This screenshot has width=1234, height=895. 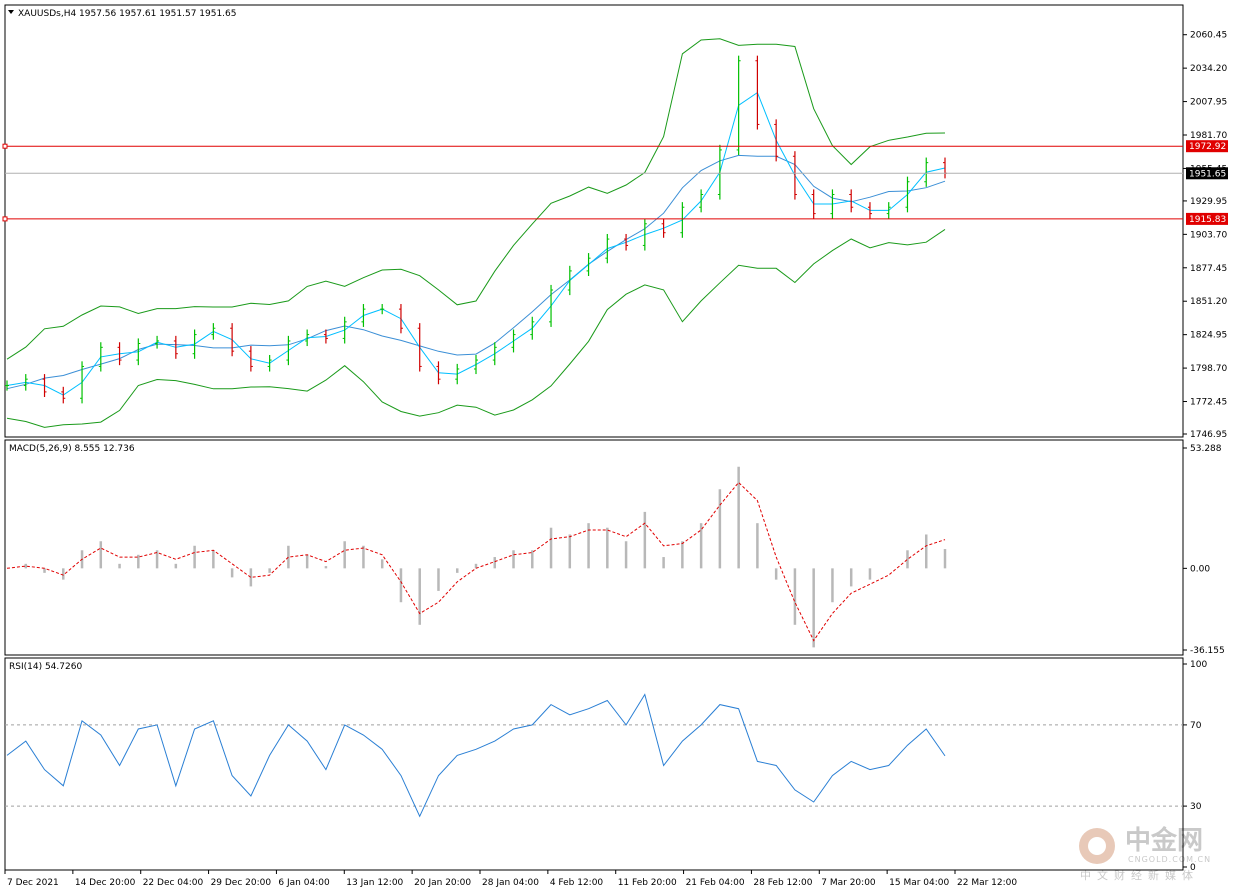 I want to click on time-tick-label: 6 Jan 04:00, so click(x=304, y=883).